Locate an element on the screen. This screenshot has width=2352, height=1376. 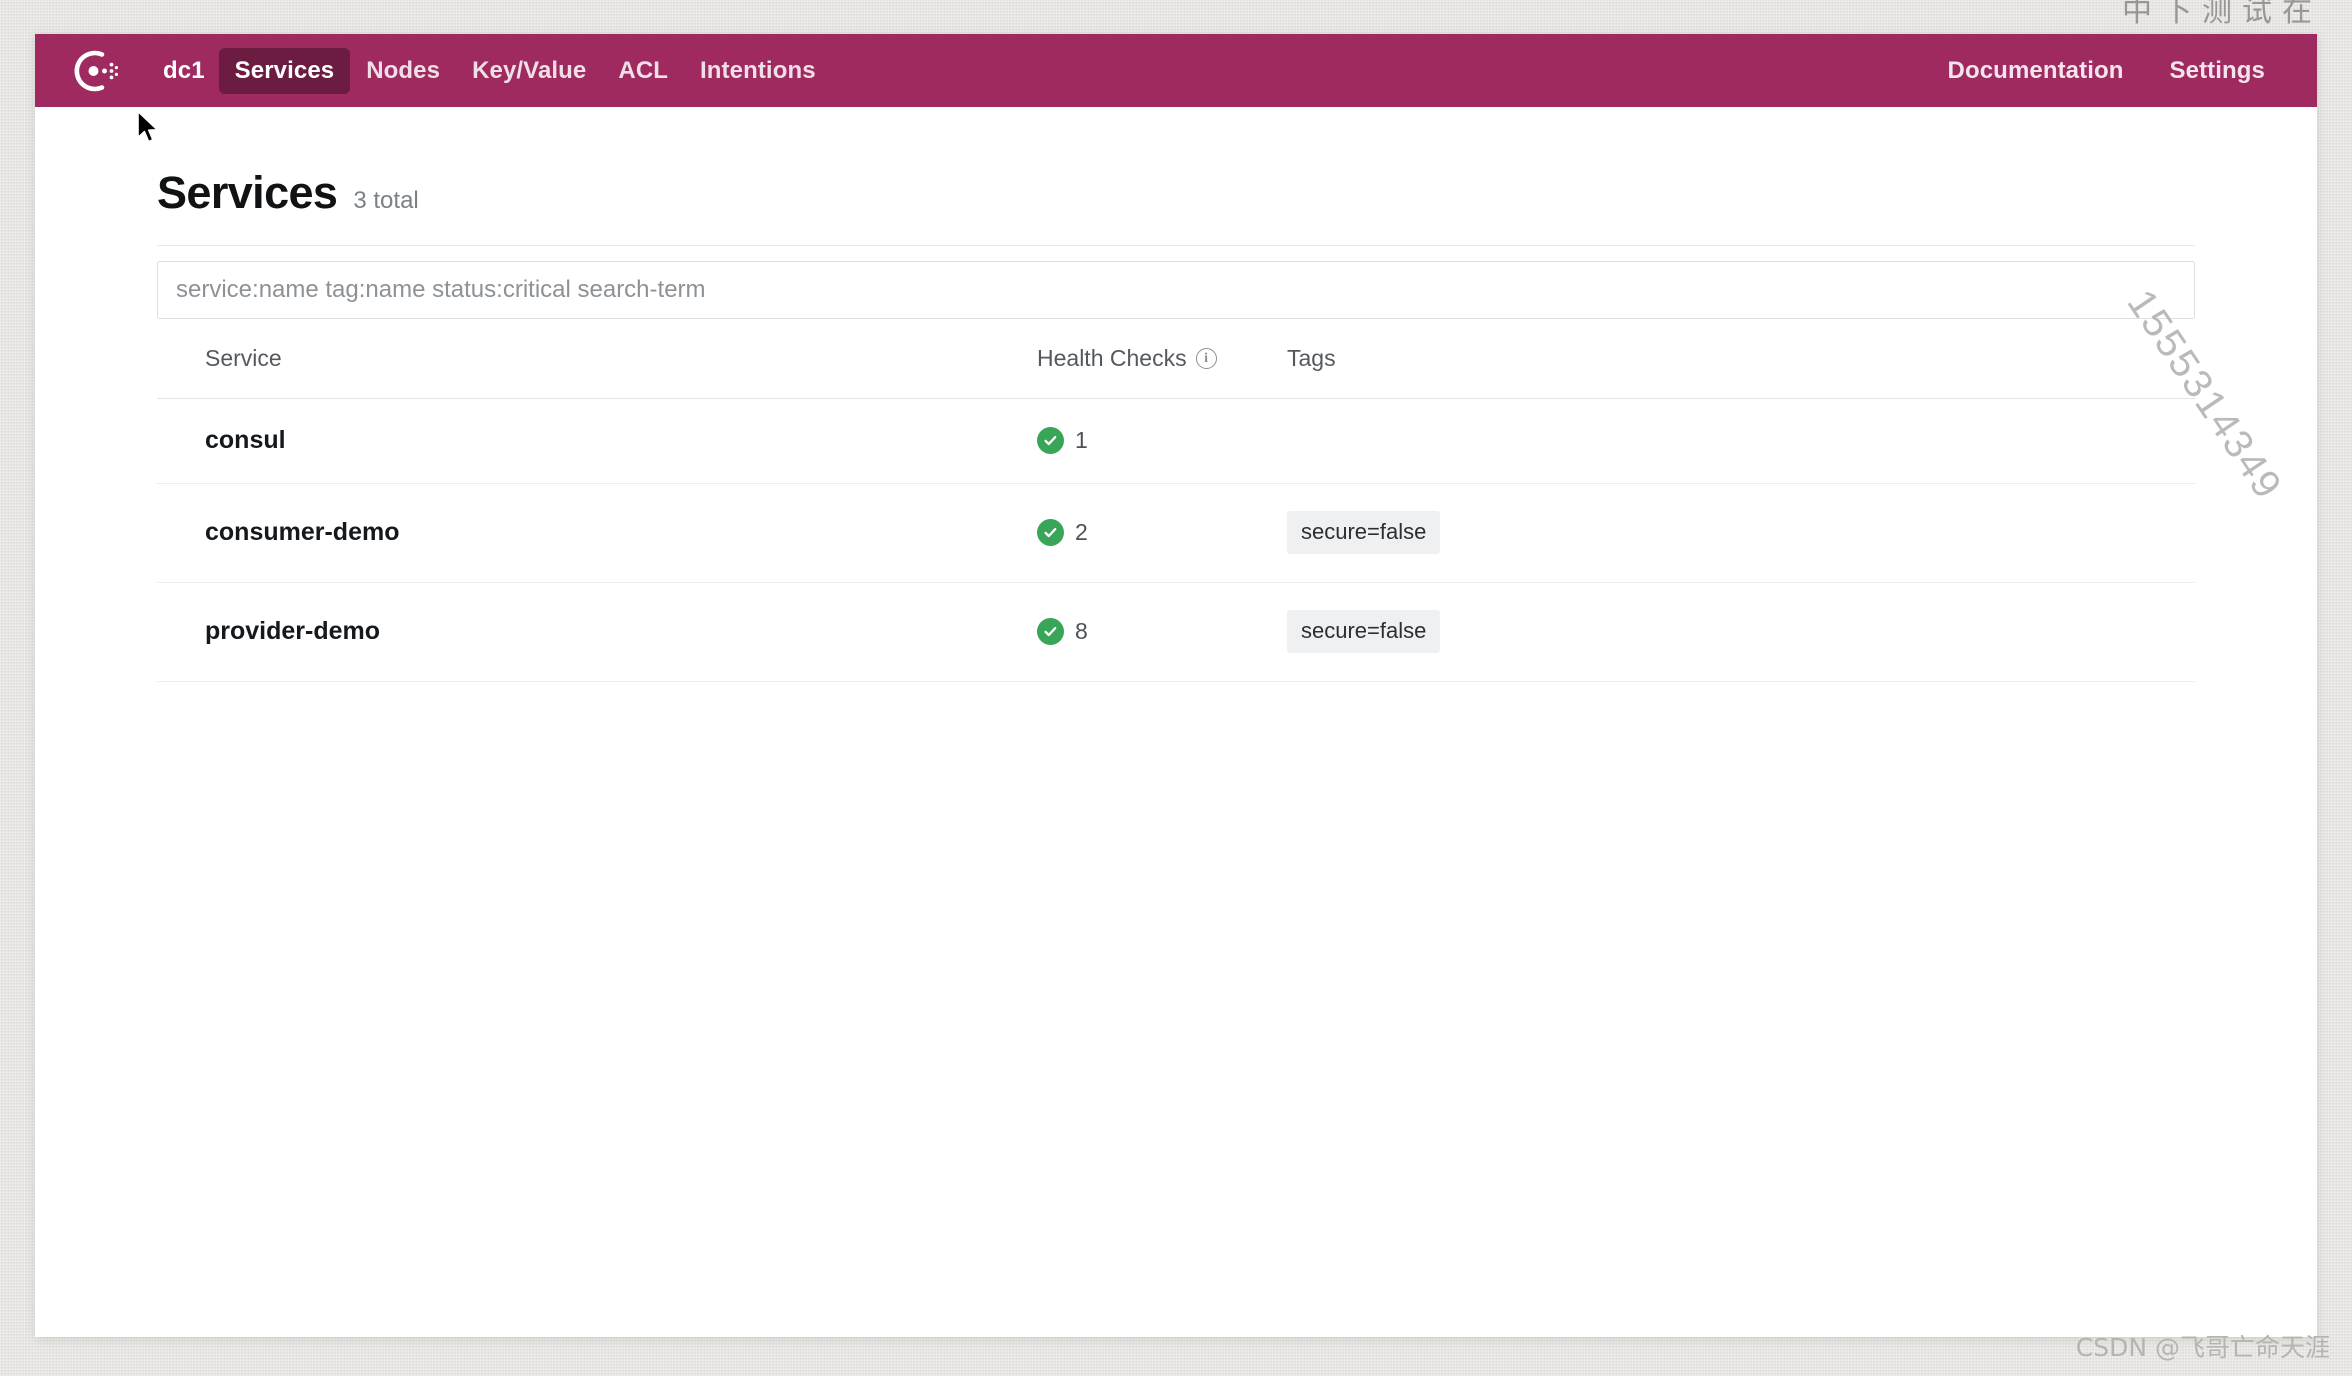
column-header-service: Service is located at coordinates (597, 372).